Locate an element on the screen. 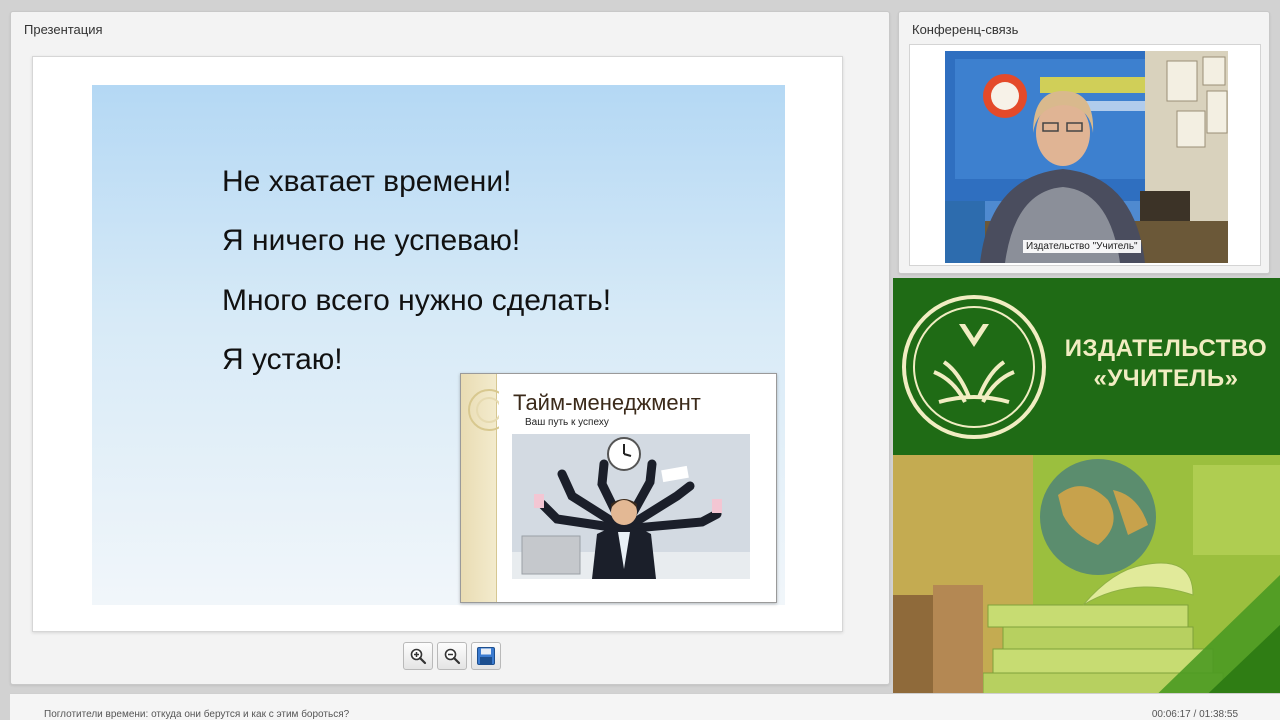  inset-decorative-stripe is located at coordinates (480, 488).